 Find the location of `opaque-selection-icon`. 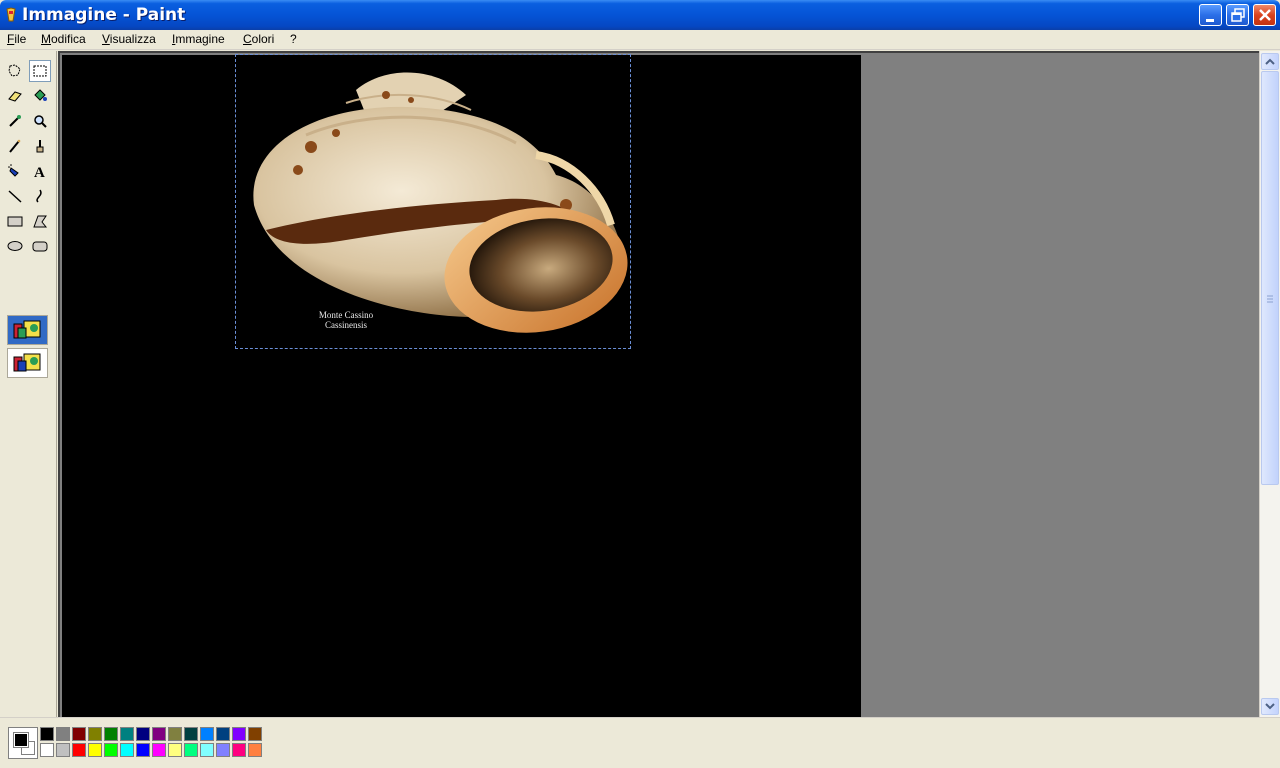

opaque-selection-icon is located at coordinates (27, 329).